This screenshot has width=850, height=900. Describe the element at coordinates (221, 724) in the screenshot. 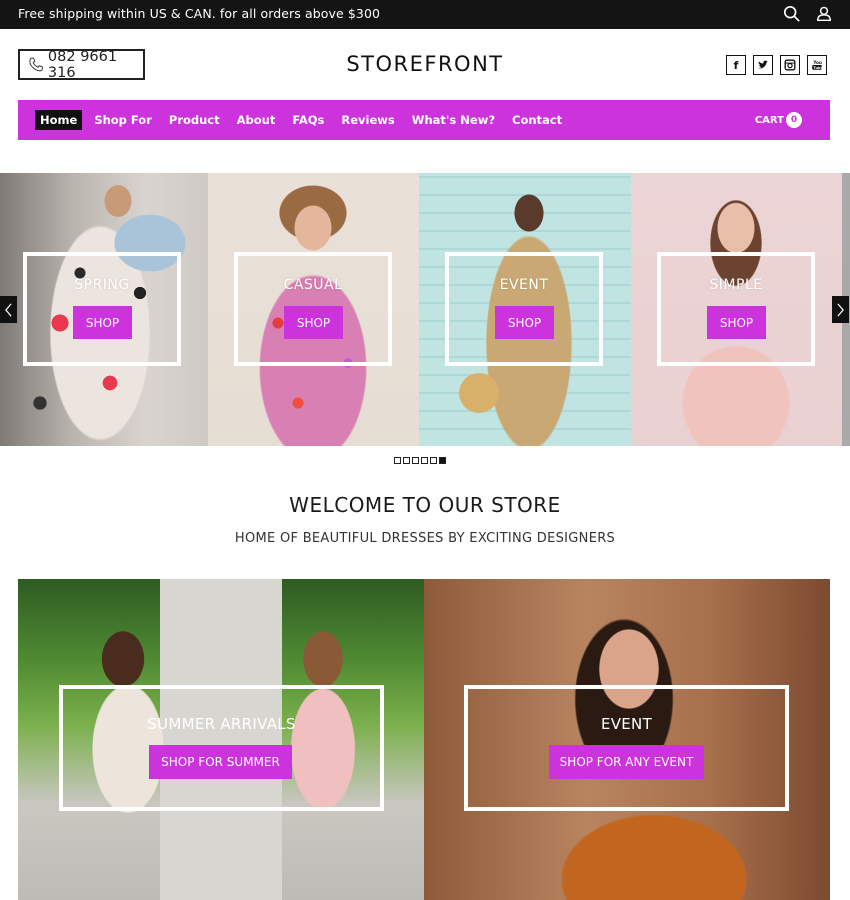

I see `promo-title: SUMMER ARRIVALS` at that location.